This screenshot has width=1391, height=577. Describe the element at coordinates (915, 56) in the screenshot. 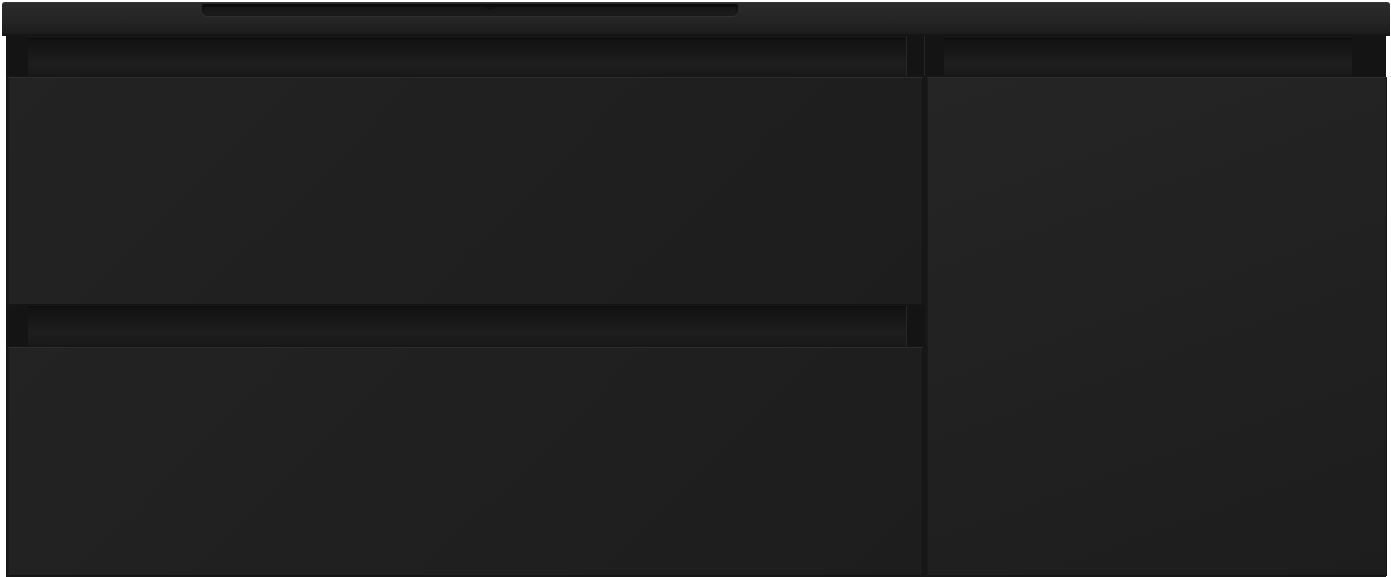

I see `carcass-divider-a` at that location.